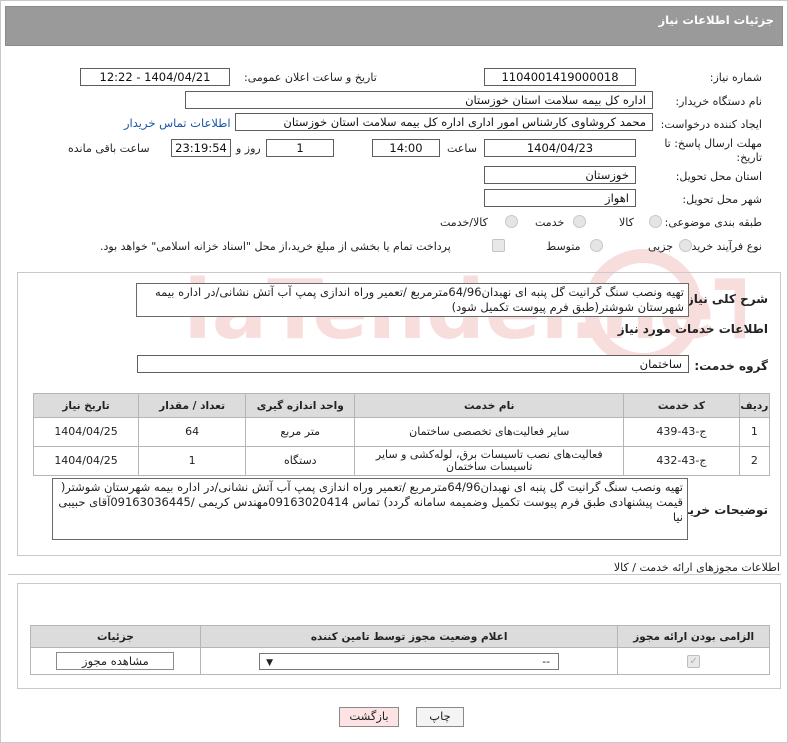 This screenshot has width=788, height=743. Describe the element at coordinates (440, 717) in the screenshot. I see `print-button: چاپ` at that location.